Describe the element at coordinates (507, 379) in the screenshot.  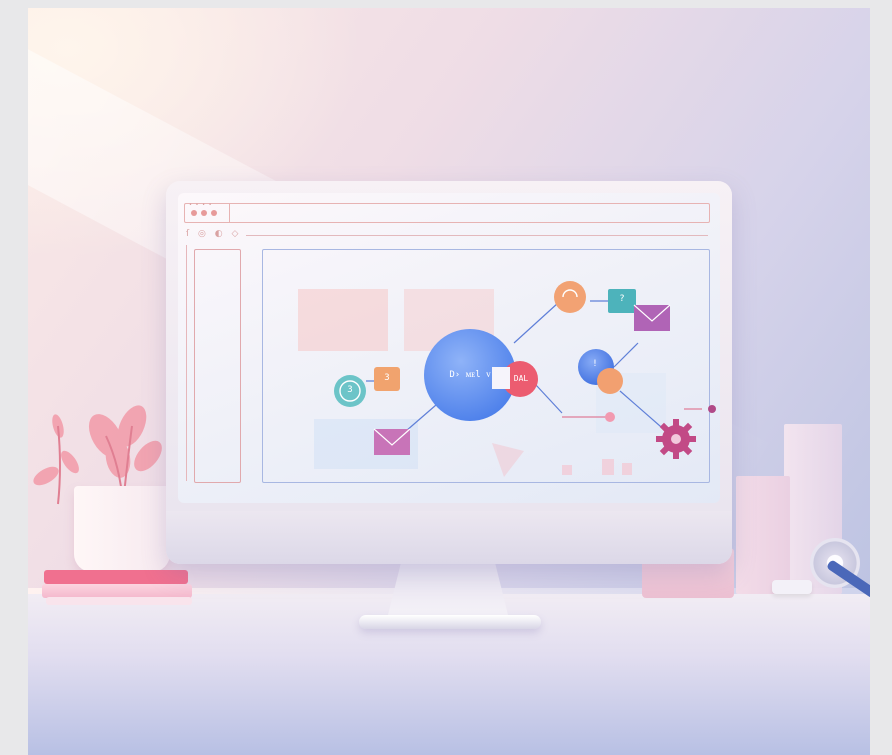
I see `workflow-diagram` at that location.